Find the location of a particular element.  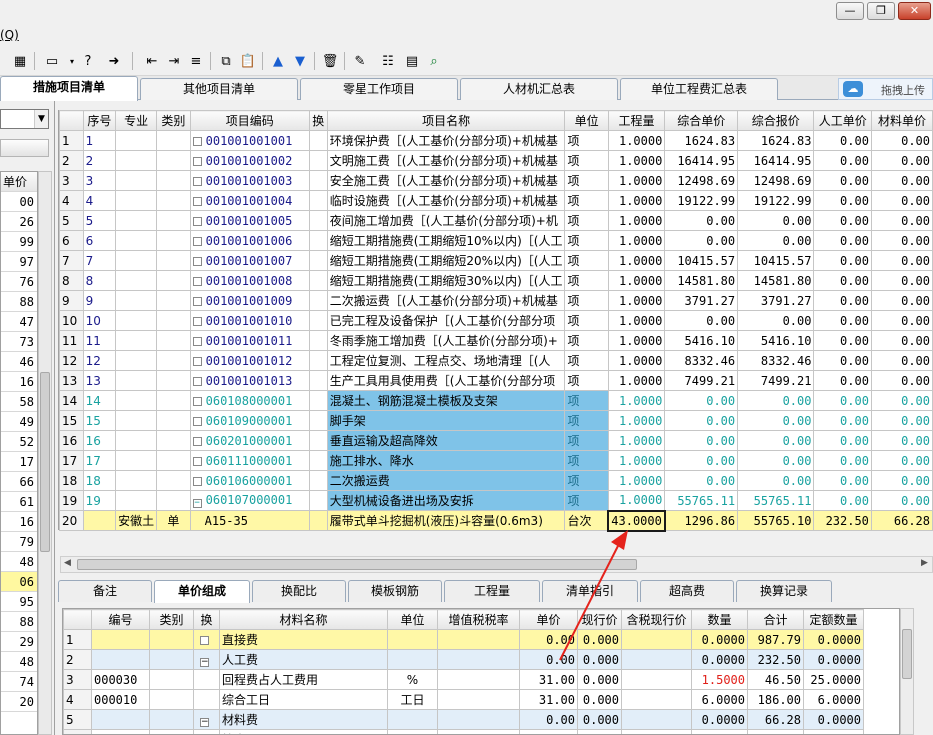

cell-name: 环境保护费［(人工基价(分部分项)+机械基 is located at coordinates (446, 140).